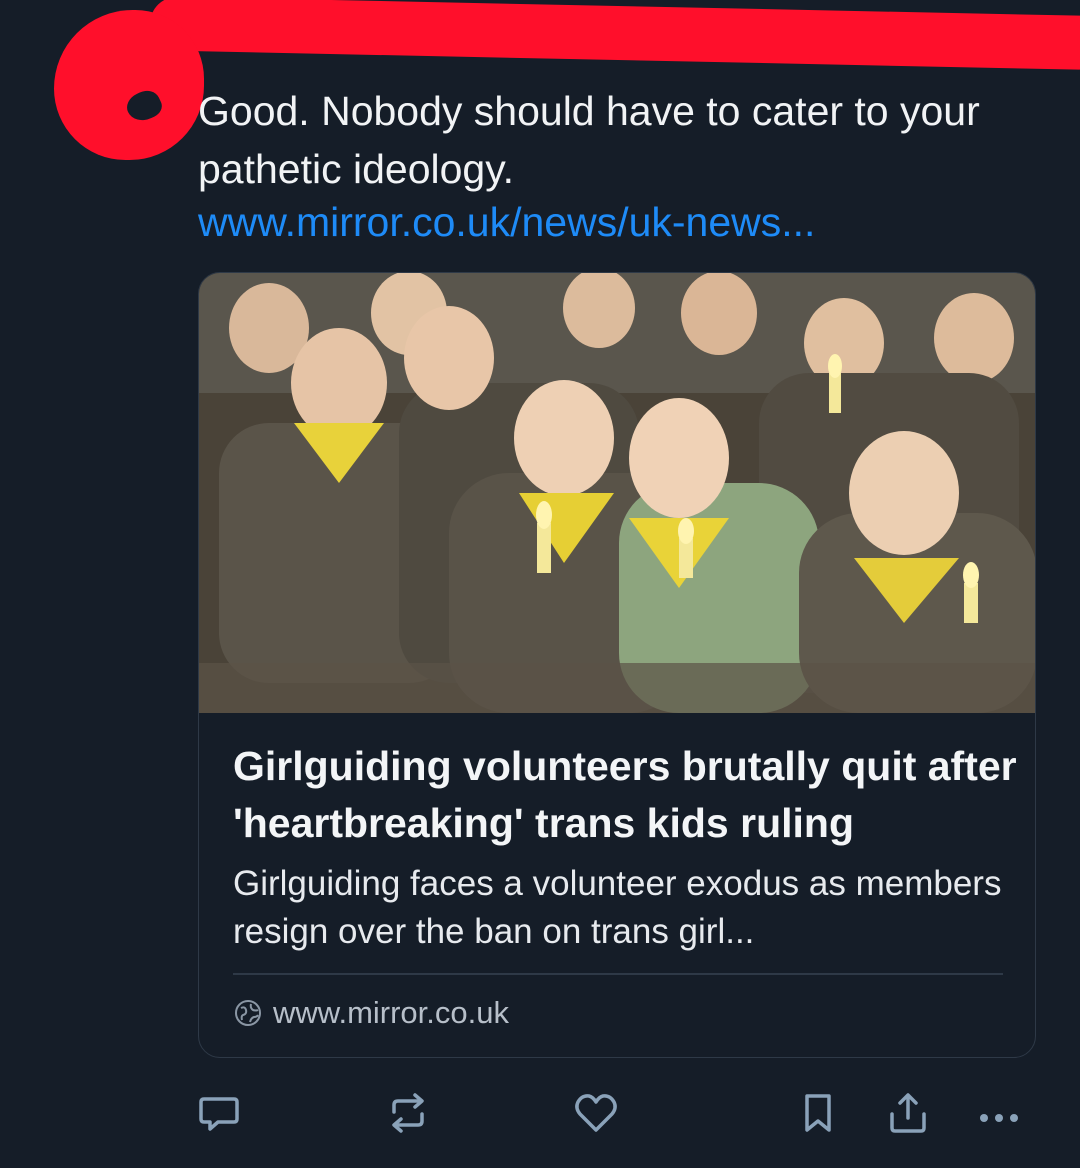  I want to click on share-button, so click(908, 1113).